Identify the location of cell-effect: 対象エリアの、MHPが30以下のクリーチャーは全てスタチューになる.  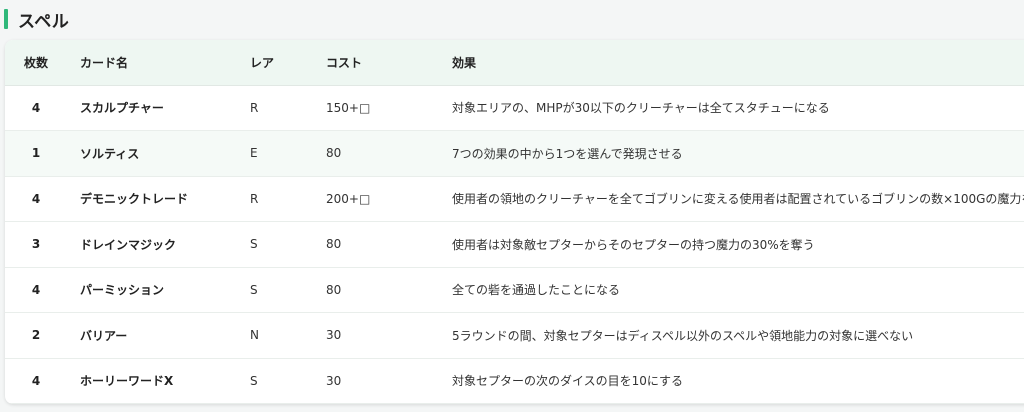
(641, 108).